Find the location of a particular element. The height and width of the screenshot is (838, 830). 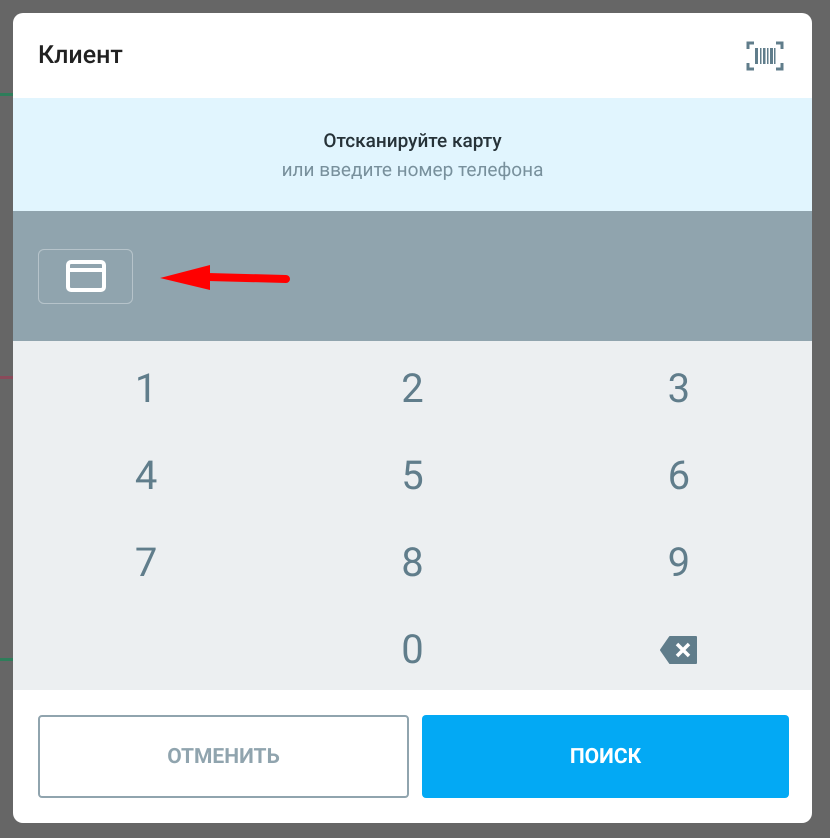

keypad-key: 0 is located at coordinates (412, 649).